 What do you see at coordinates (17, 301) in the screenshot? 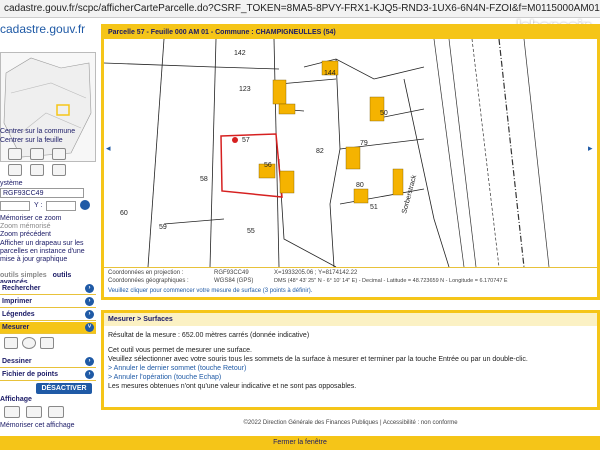
I see `panel-print-label: Imprimer` at bounding box center [17, 301].